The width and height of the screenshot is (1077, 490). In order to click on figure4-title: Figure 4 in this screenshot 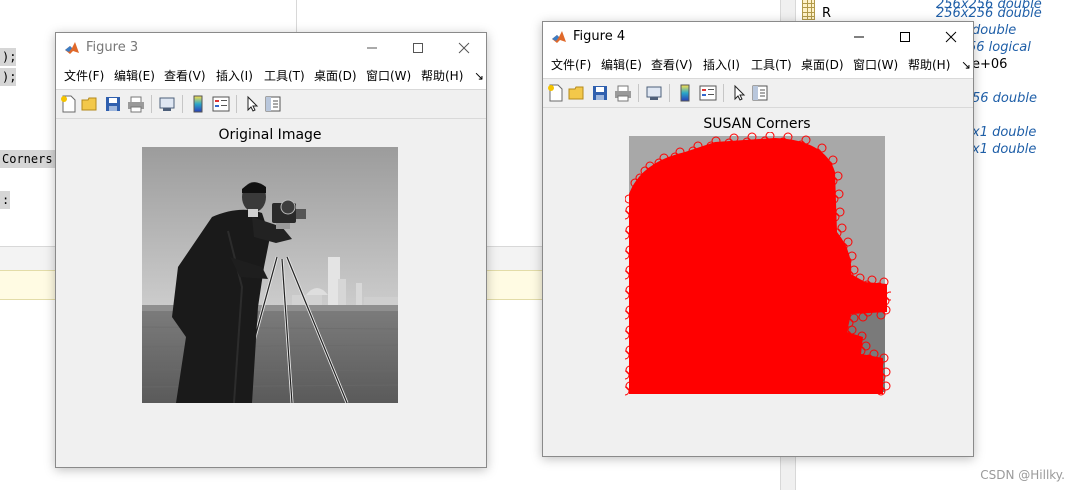, I will do `click(599, 36)`.